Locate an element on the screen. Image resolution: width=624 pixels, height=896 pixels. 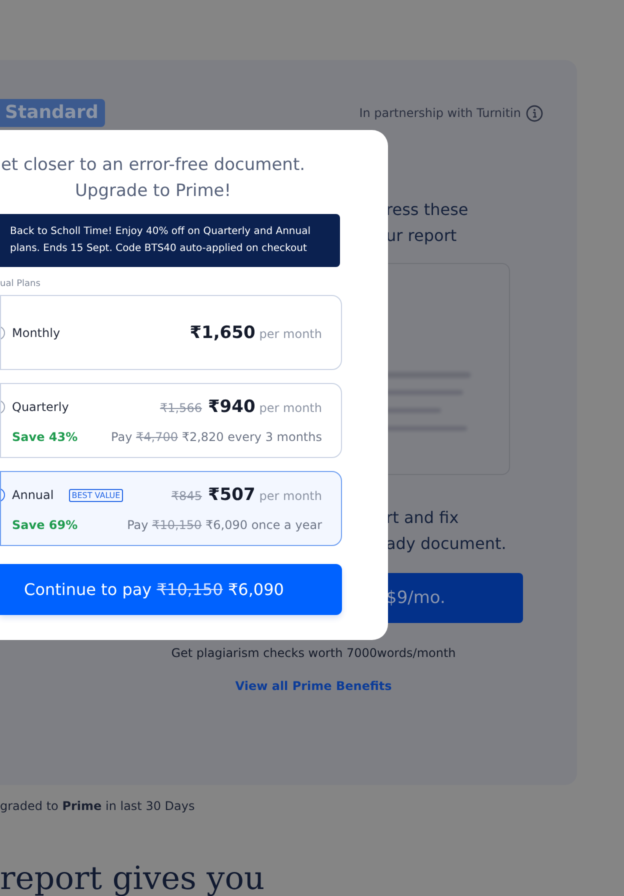
upgraded-note: graded to Prime in last 30 Days is located at coordinates (98, 806).